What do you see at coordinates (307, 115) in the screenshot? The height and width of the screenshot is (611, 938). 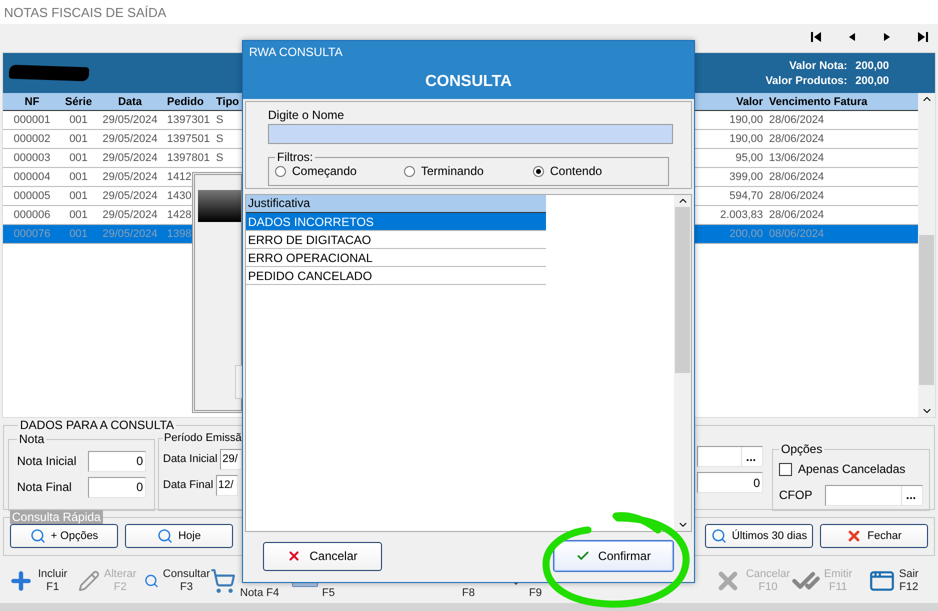 I see `field-label: Digite o Nome` at bounding box center [307, 115].